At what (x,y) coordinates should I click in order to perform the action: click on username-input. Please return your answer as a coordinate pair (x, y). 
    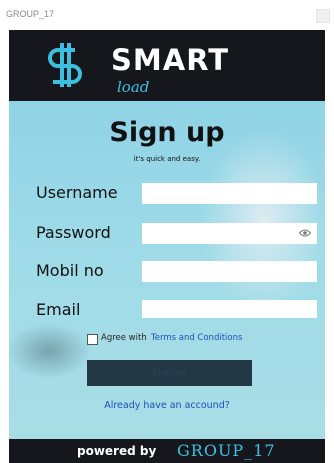
    Looking at the image, I should click on (229, 193).